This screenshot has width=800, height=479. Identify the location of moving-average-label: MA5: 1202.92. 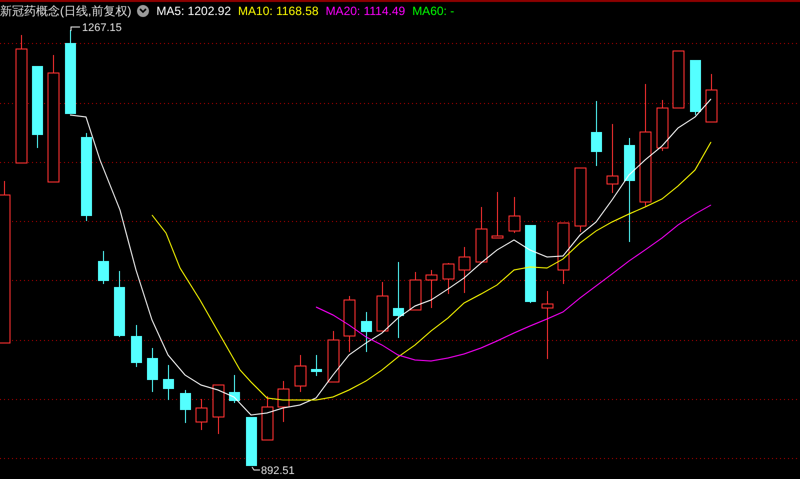
(194, 11).